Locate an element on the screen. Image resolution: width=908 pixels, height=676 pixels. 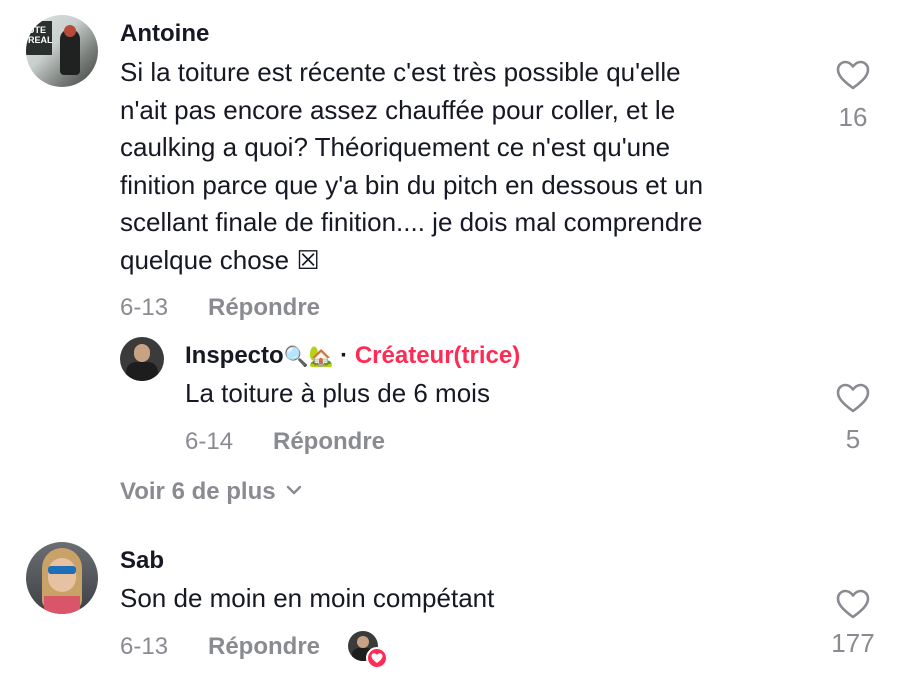
comment-username: Antoine is located at coordinates (164, 34).